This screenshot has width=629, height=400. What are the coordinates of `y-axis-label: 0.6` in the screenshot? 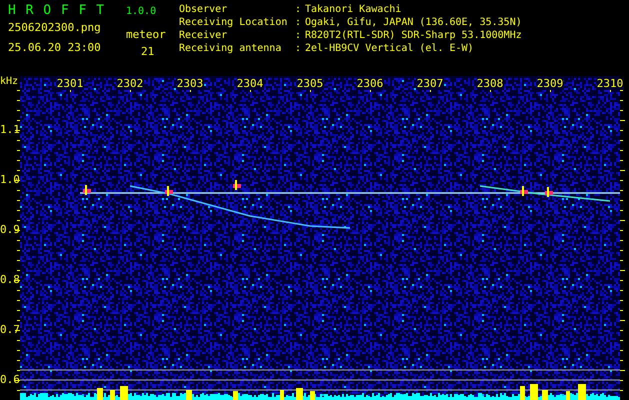 It's located at (10, 380).